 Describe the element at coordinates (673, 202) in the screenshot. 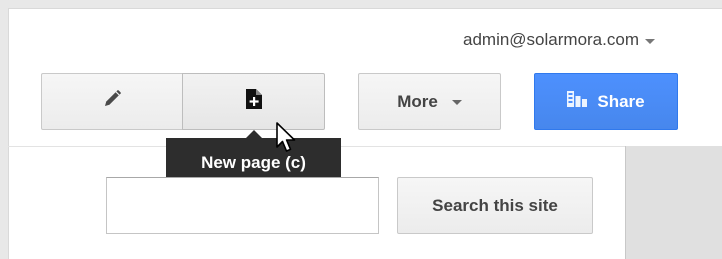

I see `right-gutter` at that location.